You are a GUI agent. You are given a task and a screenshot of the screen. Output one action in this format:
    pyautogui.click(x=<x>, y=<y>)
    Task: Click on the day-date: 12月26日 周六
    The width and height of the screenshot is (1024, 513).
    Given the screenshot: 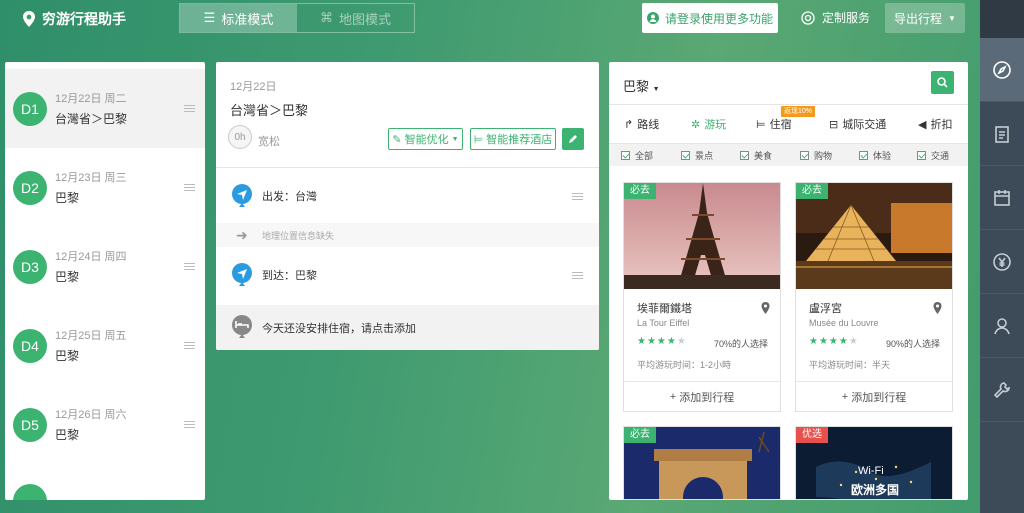 What is the action you would take?
    pyautogui.click(x=91, y=415)
    